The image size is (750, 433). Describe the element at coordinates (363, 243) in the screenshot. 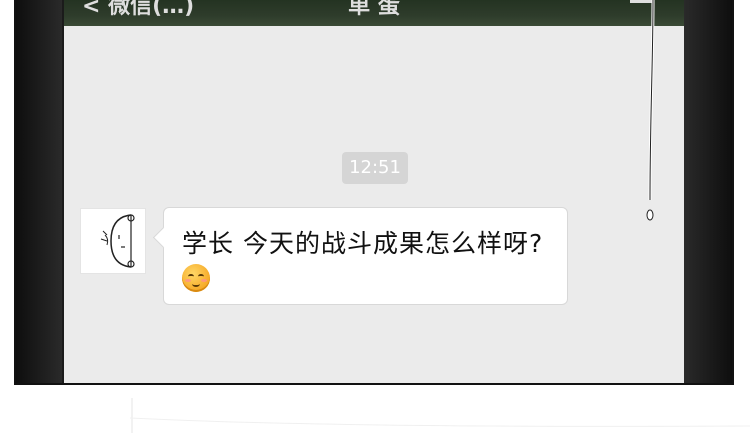

I see `message-text: 学长 今天的战斗成果怎么样呀?` at that location.